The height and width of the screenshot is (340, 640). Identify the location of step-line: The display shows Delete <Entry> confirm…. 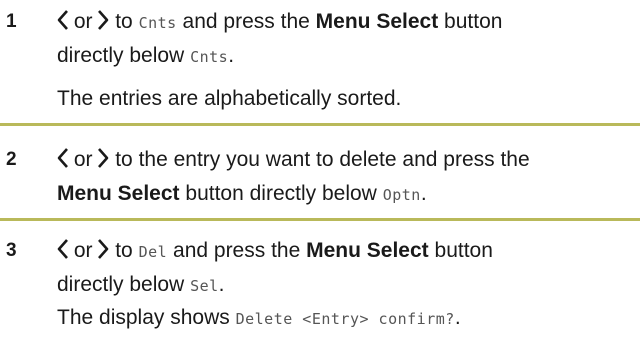
(346, 318).